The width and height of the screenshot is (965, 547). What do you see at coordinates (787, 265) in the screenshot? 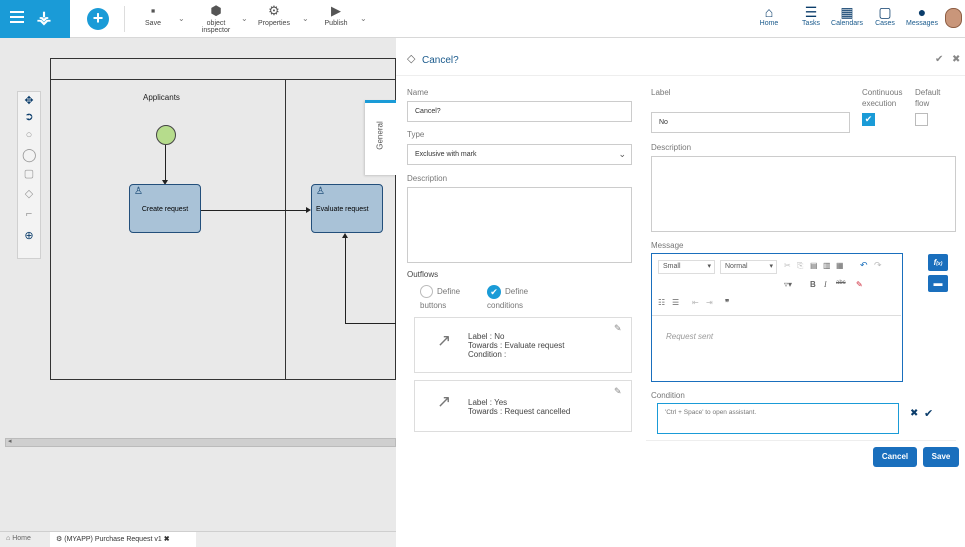
I see `cut-icon: ✂` at bounding box center [787, 265].